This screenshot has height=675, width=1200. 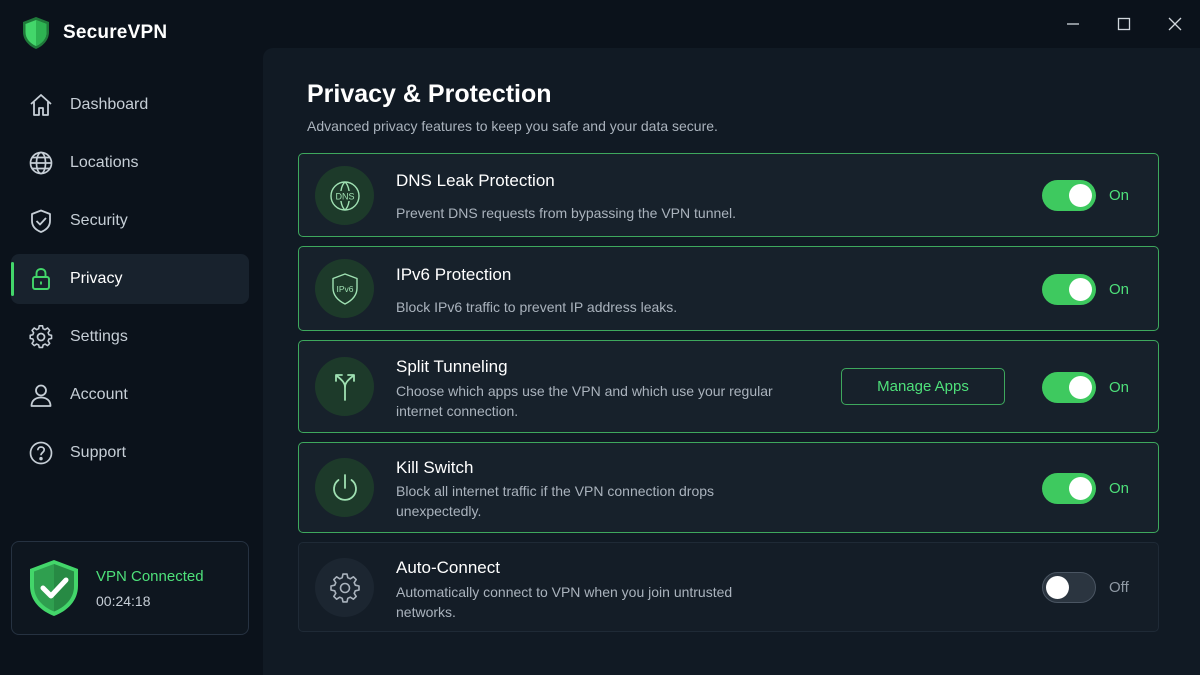 What do you see at coordinates (109, 104) in the screenshot?
I see `sidebar-item-label: Dashboard` at bounding box center [109, 104].